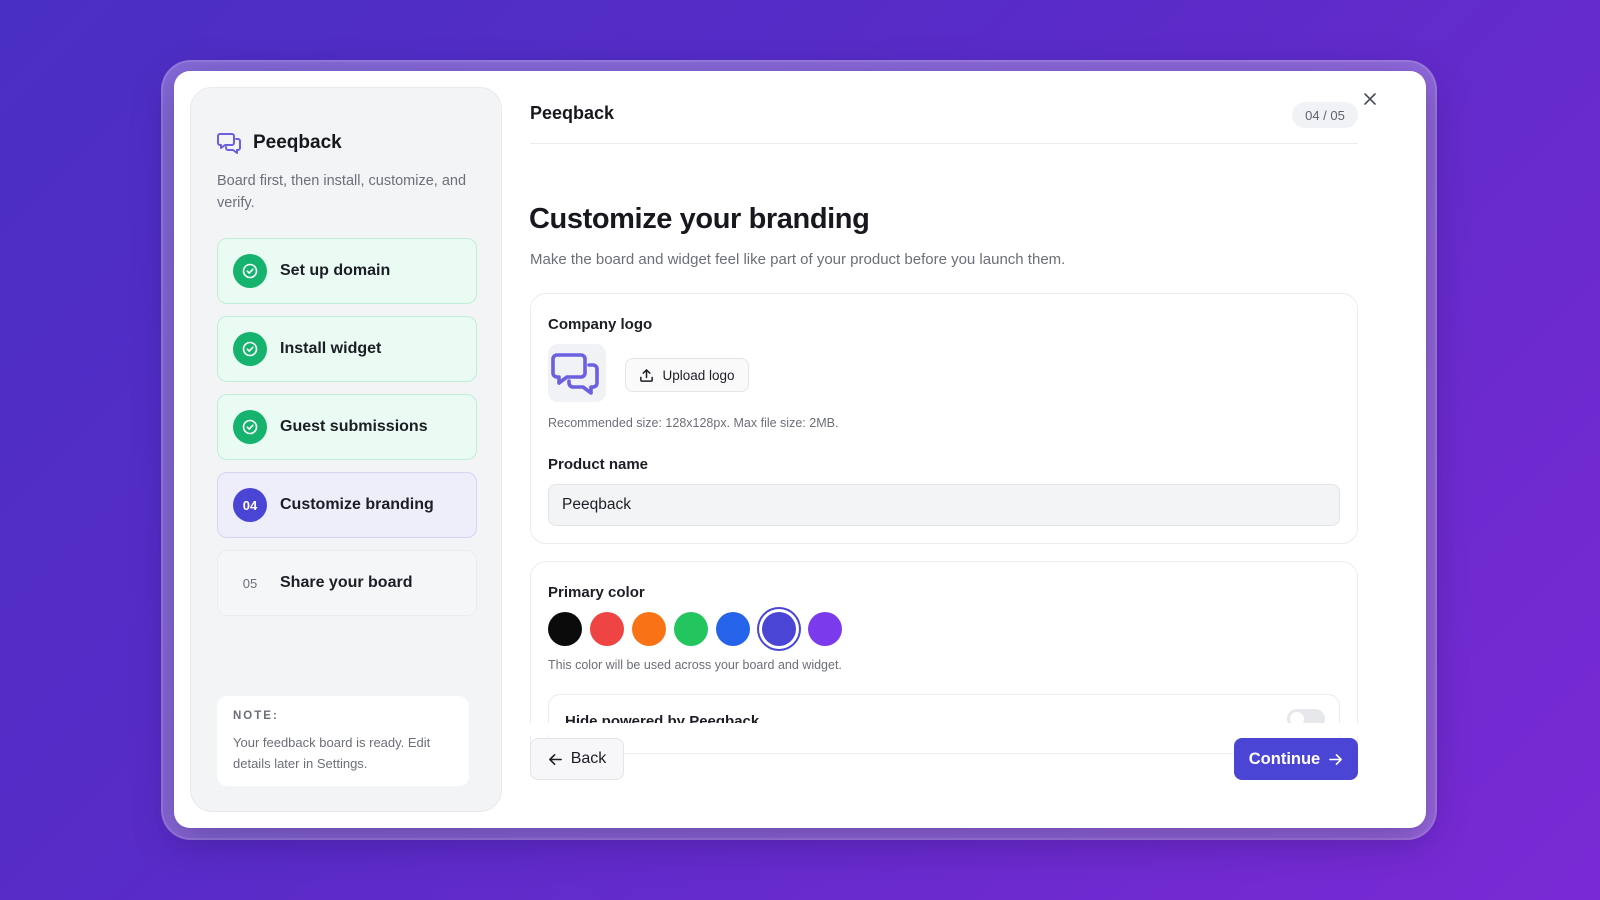 This screenshot has height=900, width=1600. I want to click on step-share-your-board: 05 Share your board, so click(347, 583).